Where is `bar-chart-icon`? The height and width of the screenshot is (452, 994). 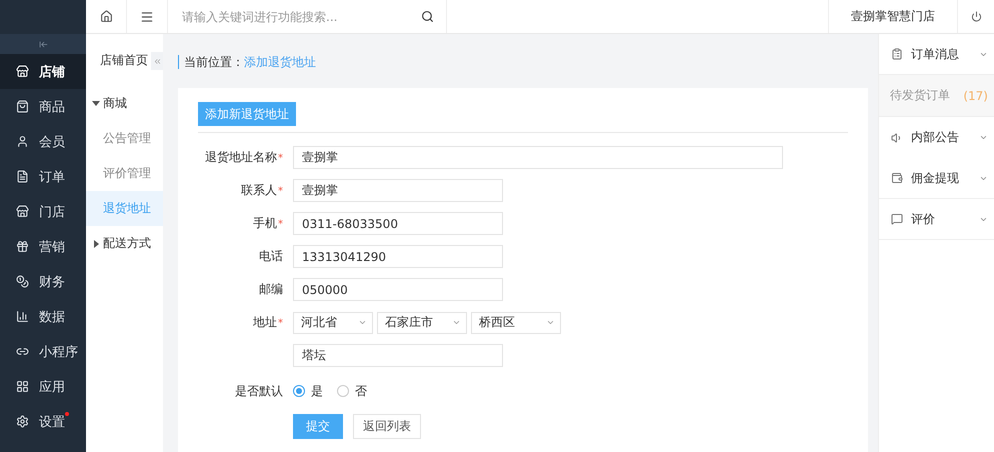
bar-chart-icon is located at coordinates (22, 316).